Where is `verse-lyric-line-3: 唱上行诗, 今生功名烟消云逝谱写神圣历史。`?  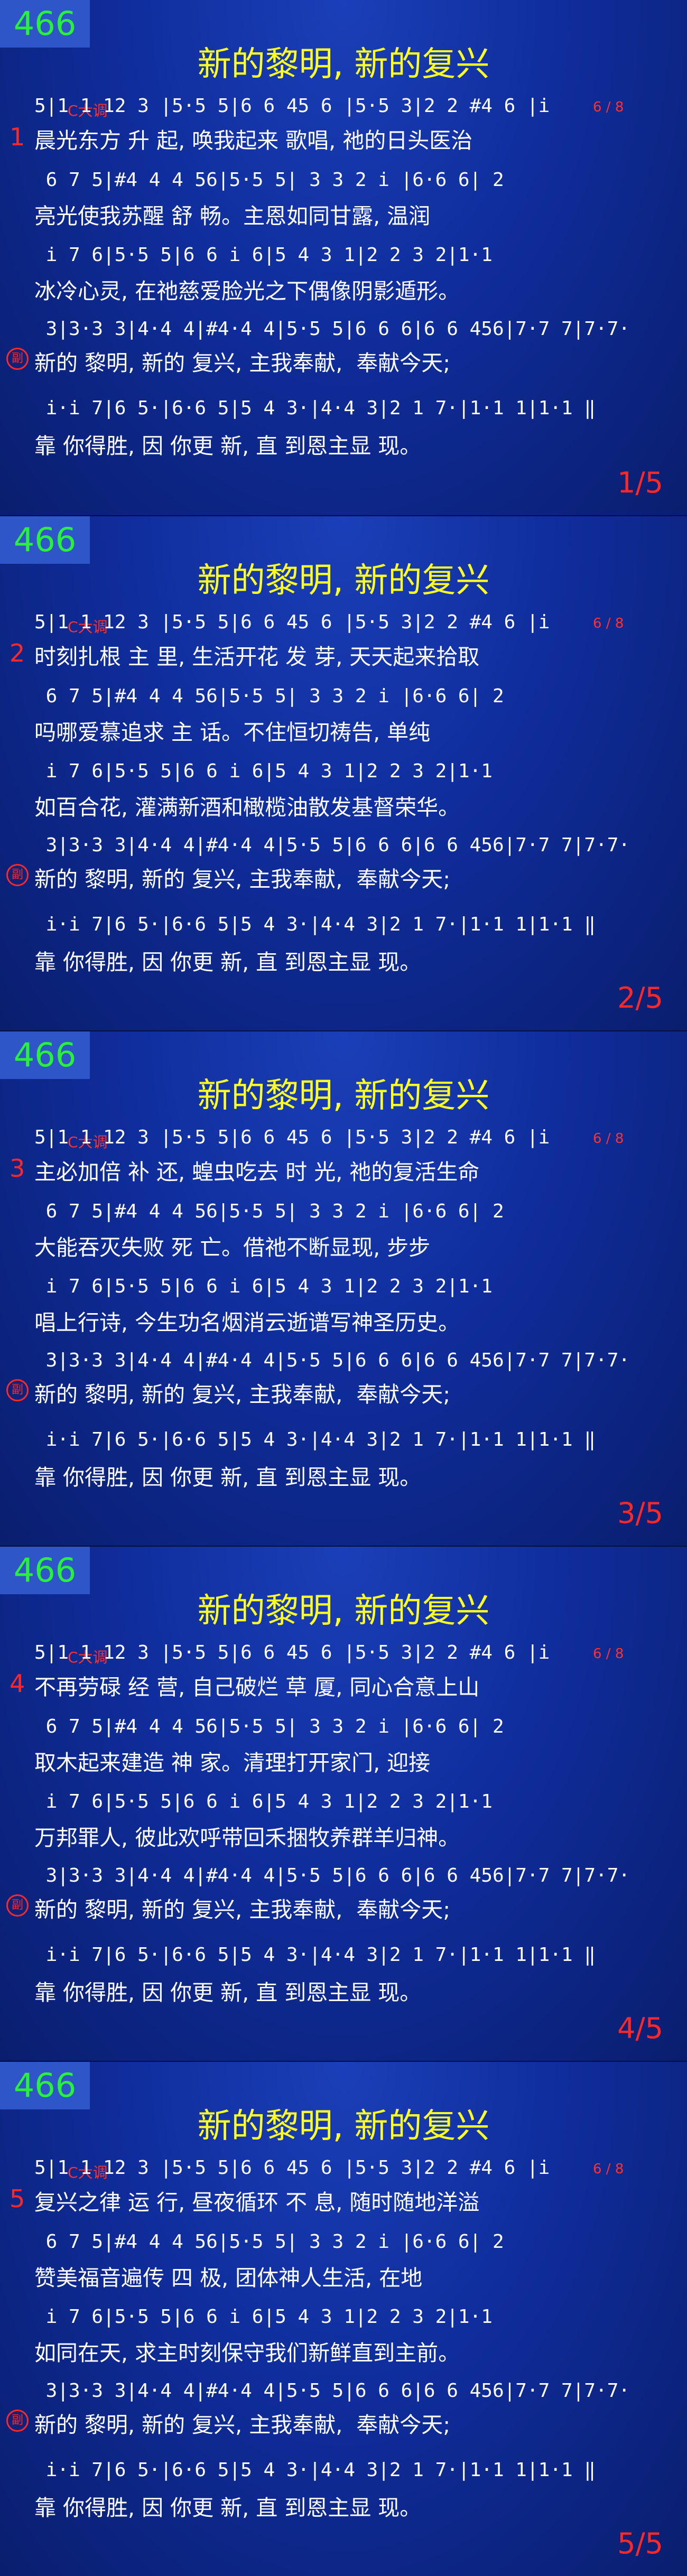 verse-lyric-line-3: 唱上行诗, 今生功名烟消云逝谱写神圣历史。 is located at coordinates (247, 1322).